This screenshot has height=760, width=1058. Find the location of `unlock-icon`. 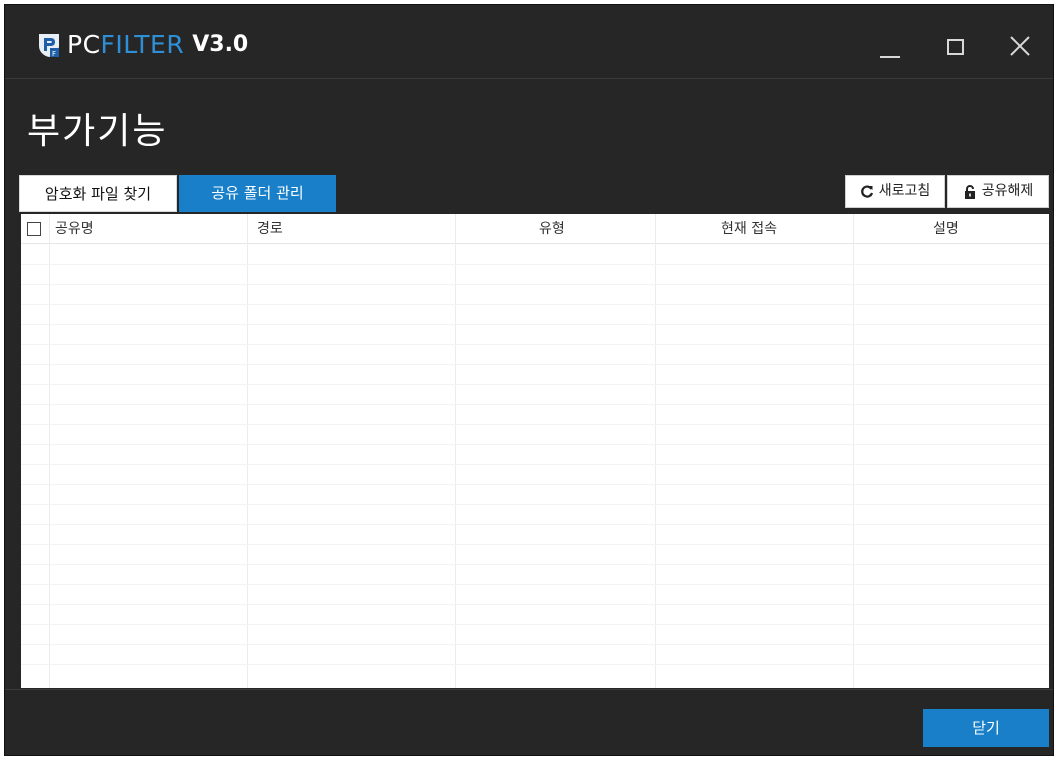

unlock-icon is located at coordinates (969, 191).